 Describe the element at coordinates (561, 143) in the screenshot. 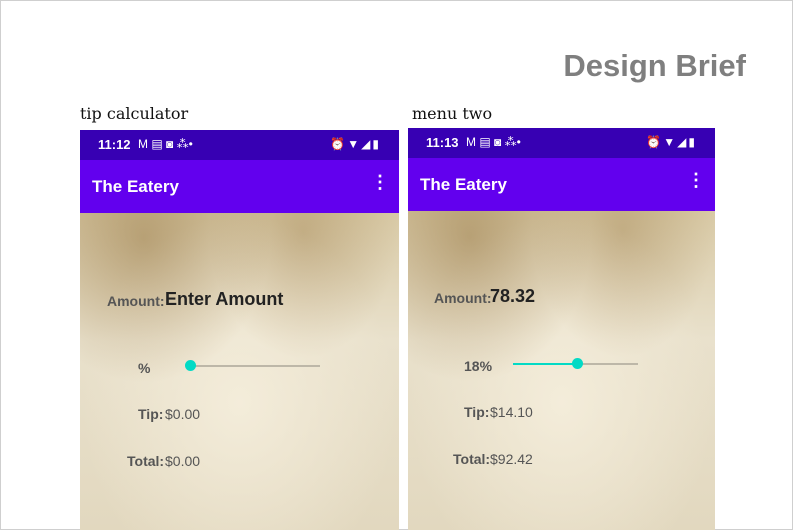

I see `status-bar: 11:13 M ▤ ◙ ⁂• ⏰▼◢▮` at that location.